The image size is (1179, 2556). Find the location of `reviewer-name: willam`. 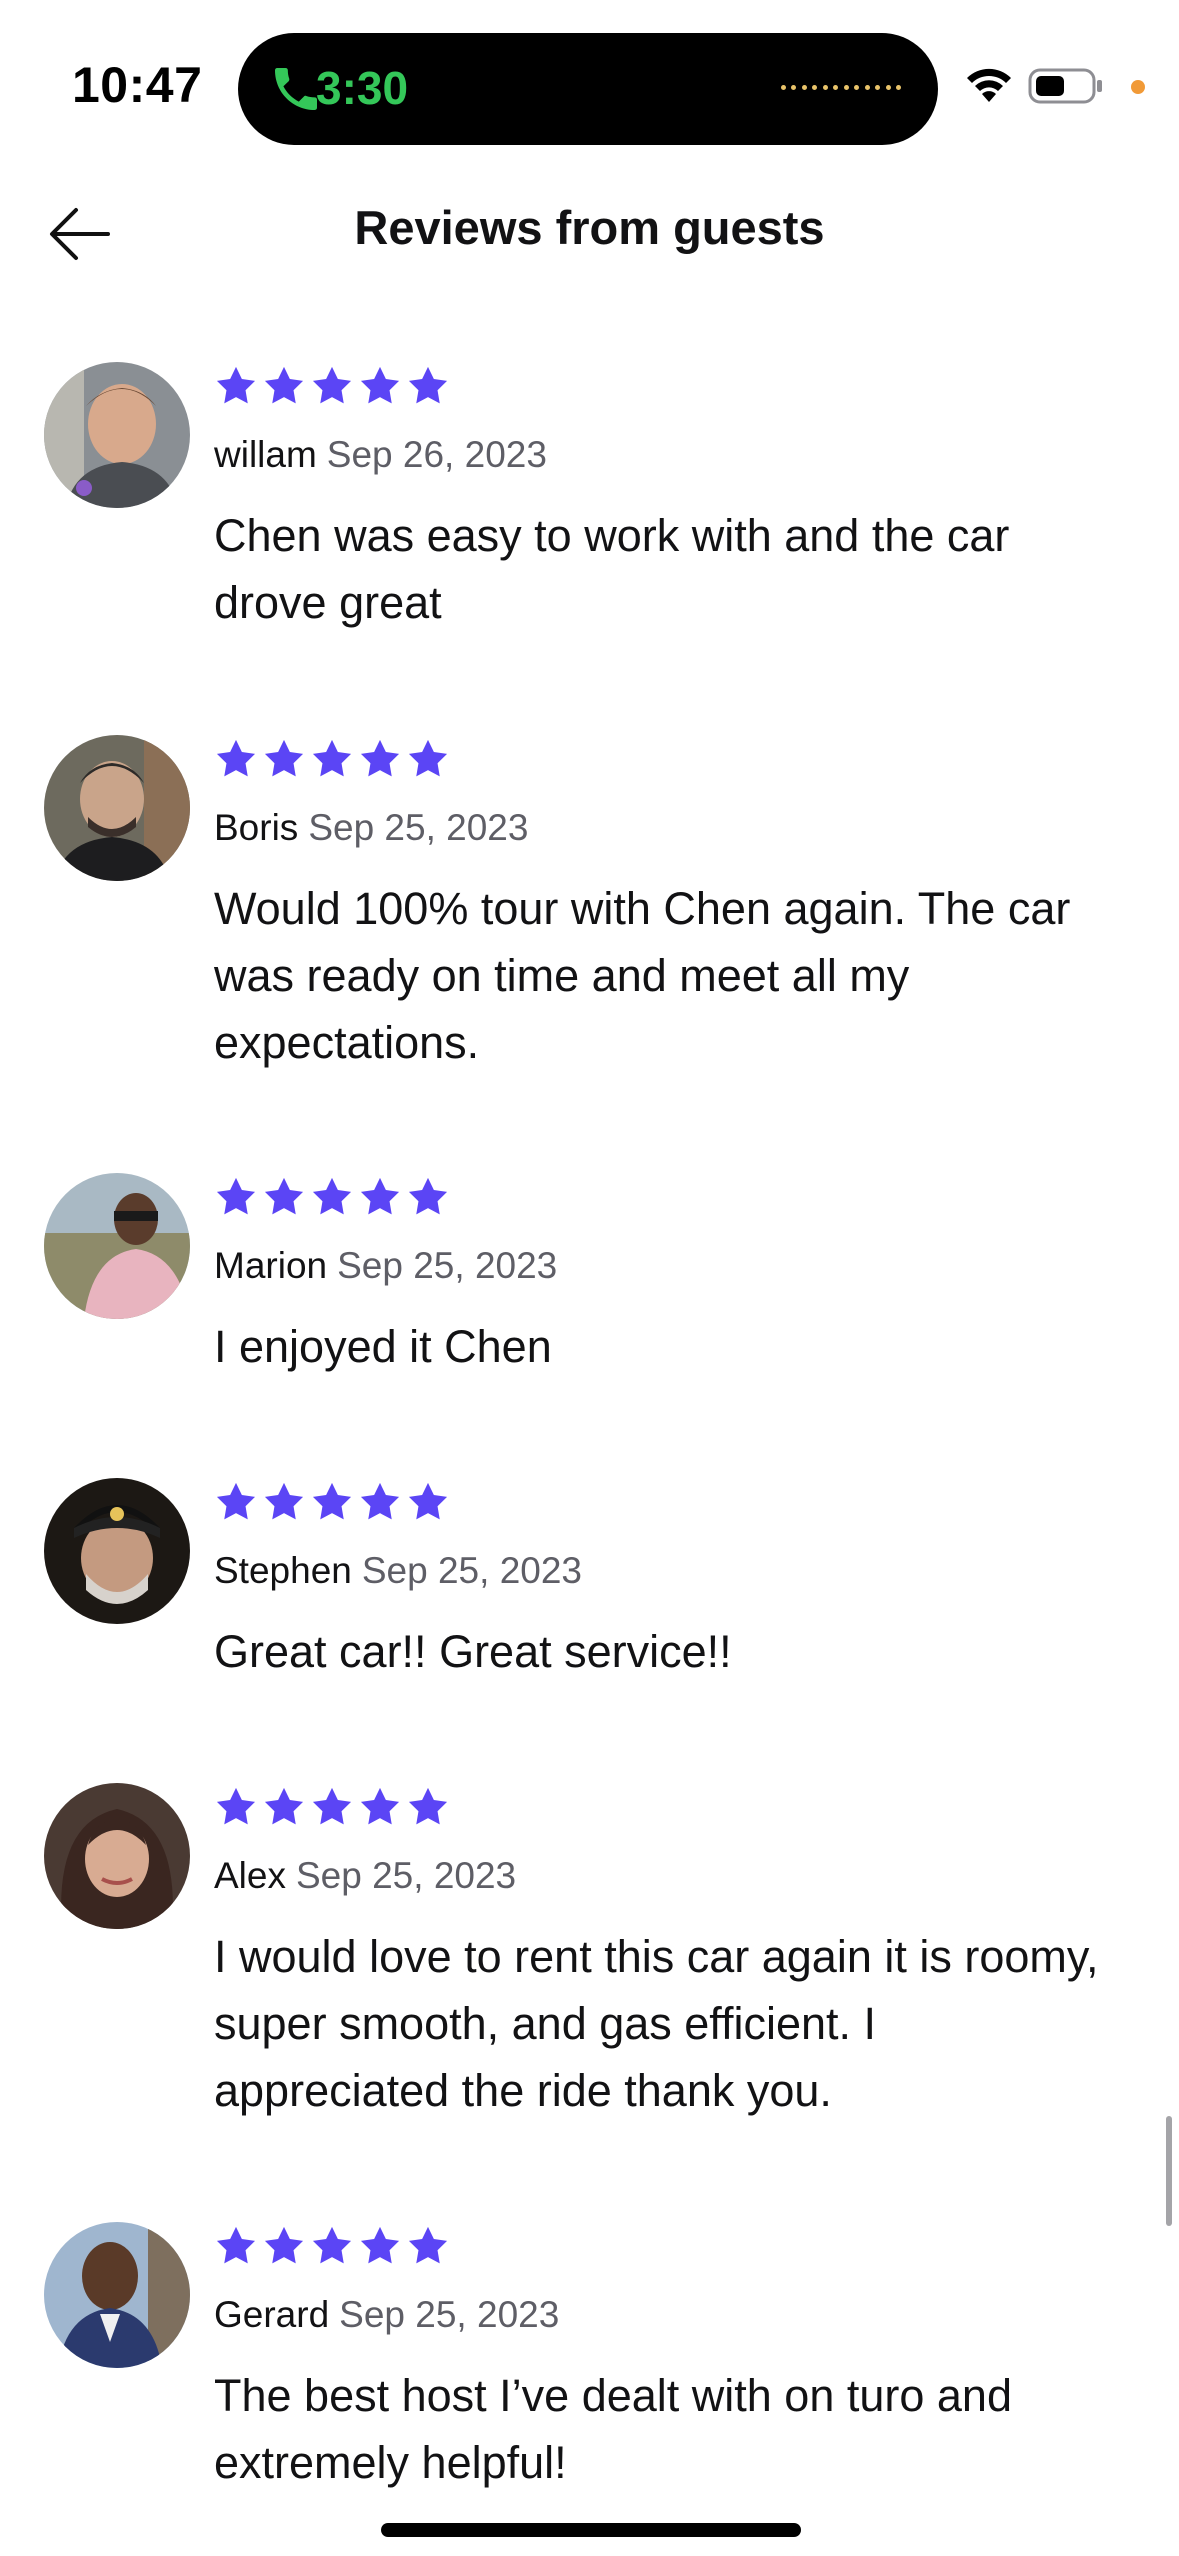

reviewer-name: willam is located at coordinates (265, 454).